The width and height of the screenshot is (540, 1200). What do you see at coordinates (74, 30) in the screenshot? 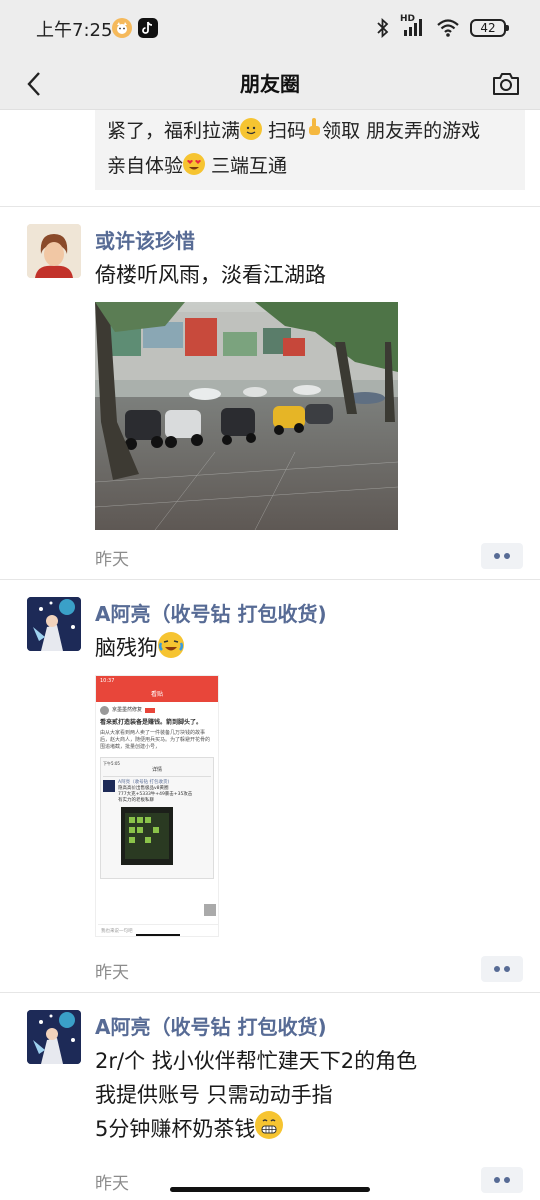
I see `status-time: 上午7:25` at bounding box center [74, 30].